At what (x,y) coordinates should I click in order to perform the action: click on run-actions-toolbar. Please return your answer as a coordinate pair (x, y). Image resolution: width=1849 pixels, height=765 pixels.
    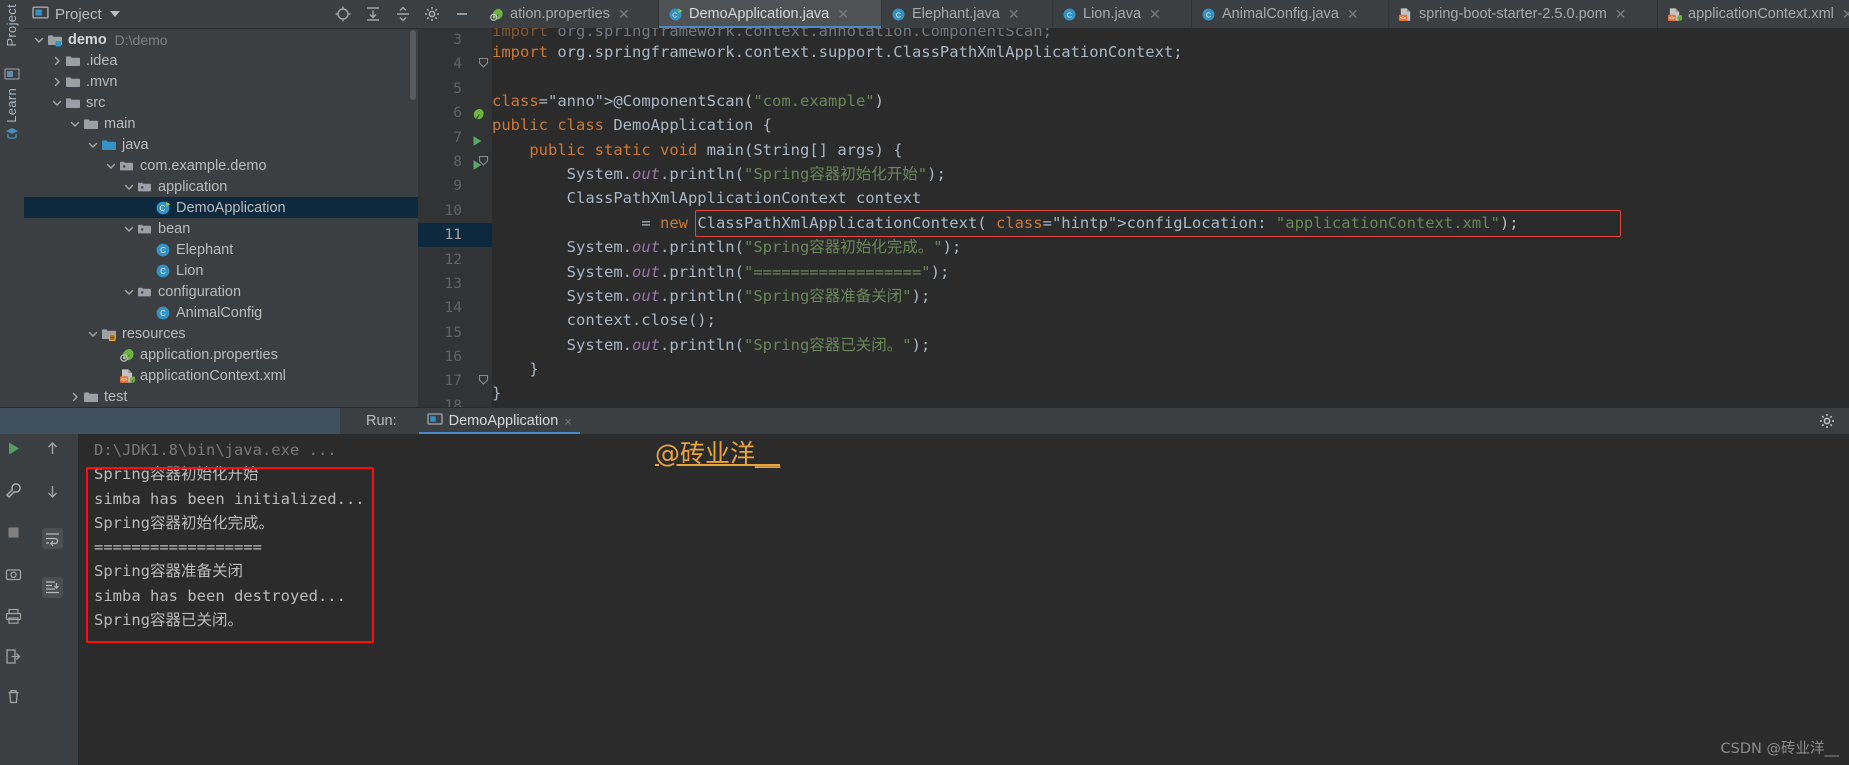
    Looking at the image, I should click on (13, 599).